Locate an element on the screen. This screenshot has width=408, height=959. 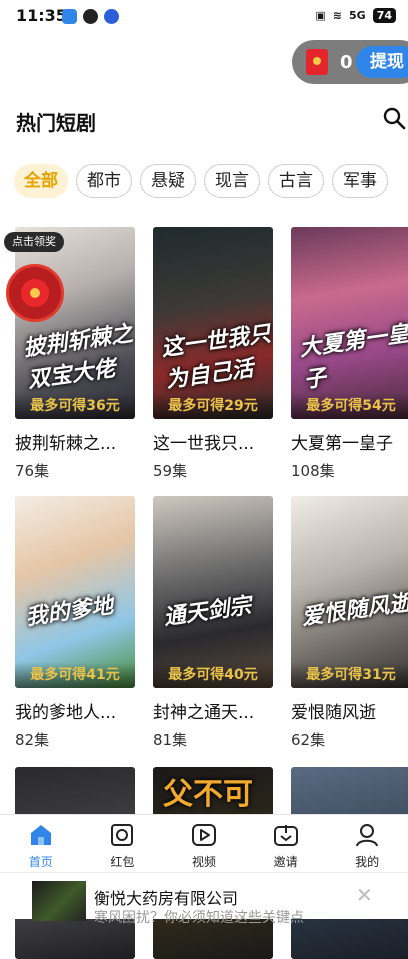
app-badge-icon is located at coordinates (111, 16).